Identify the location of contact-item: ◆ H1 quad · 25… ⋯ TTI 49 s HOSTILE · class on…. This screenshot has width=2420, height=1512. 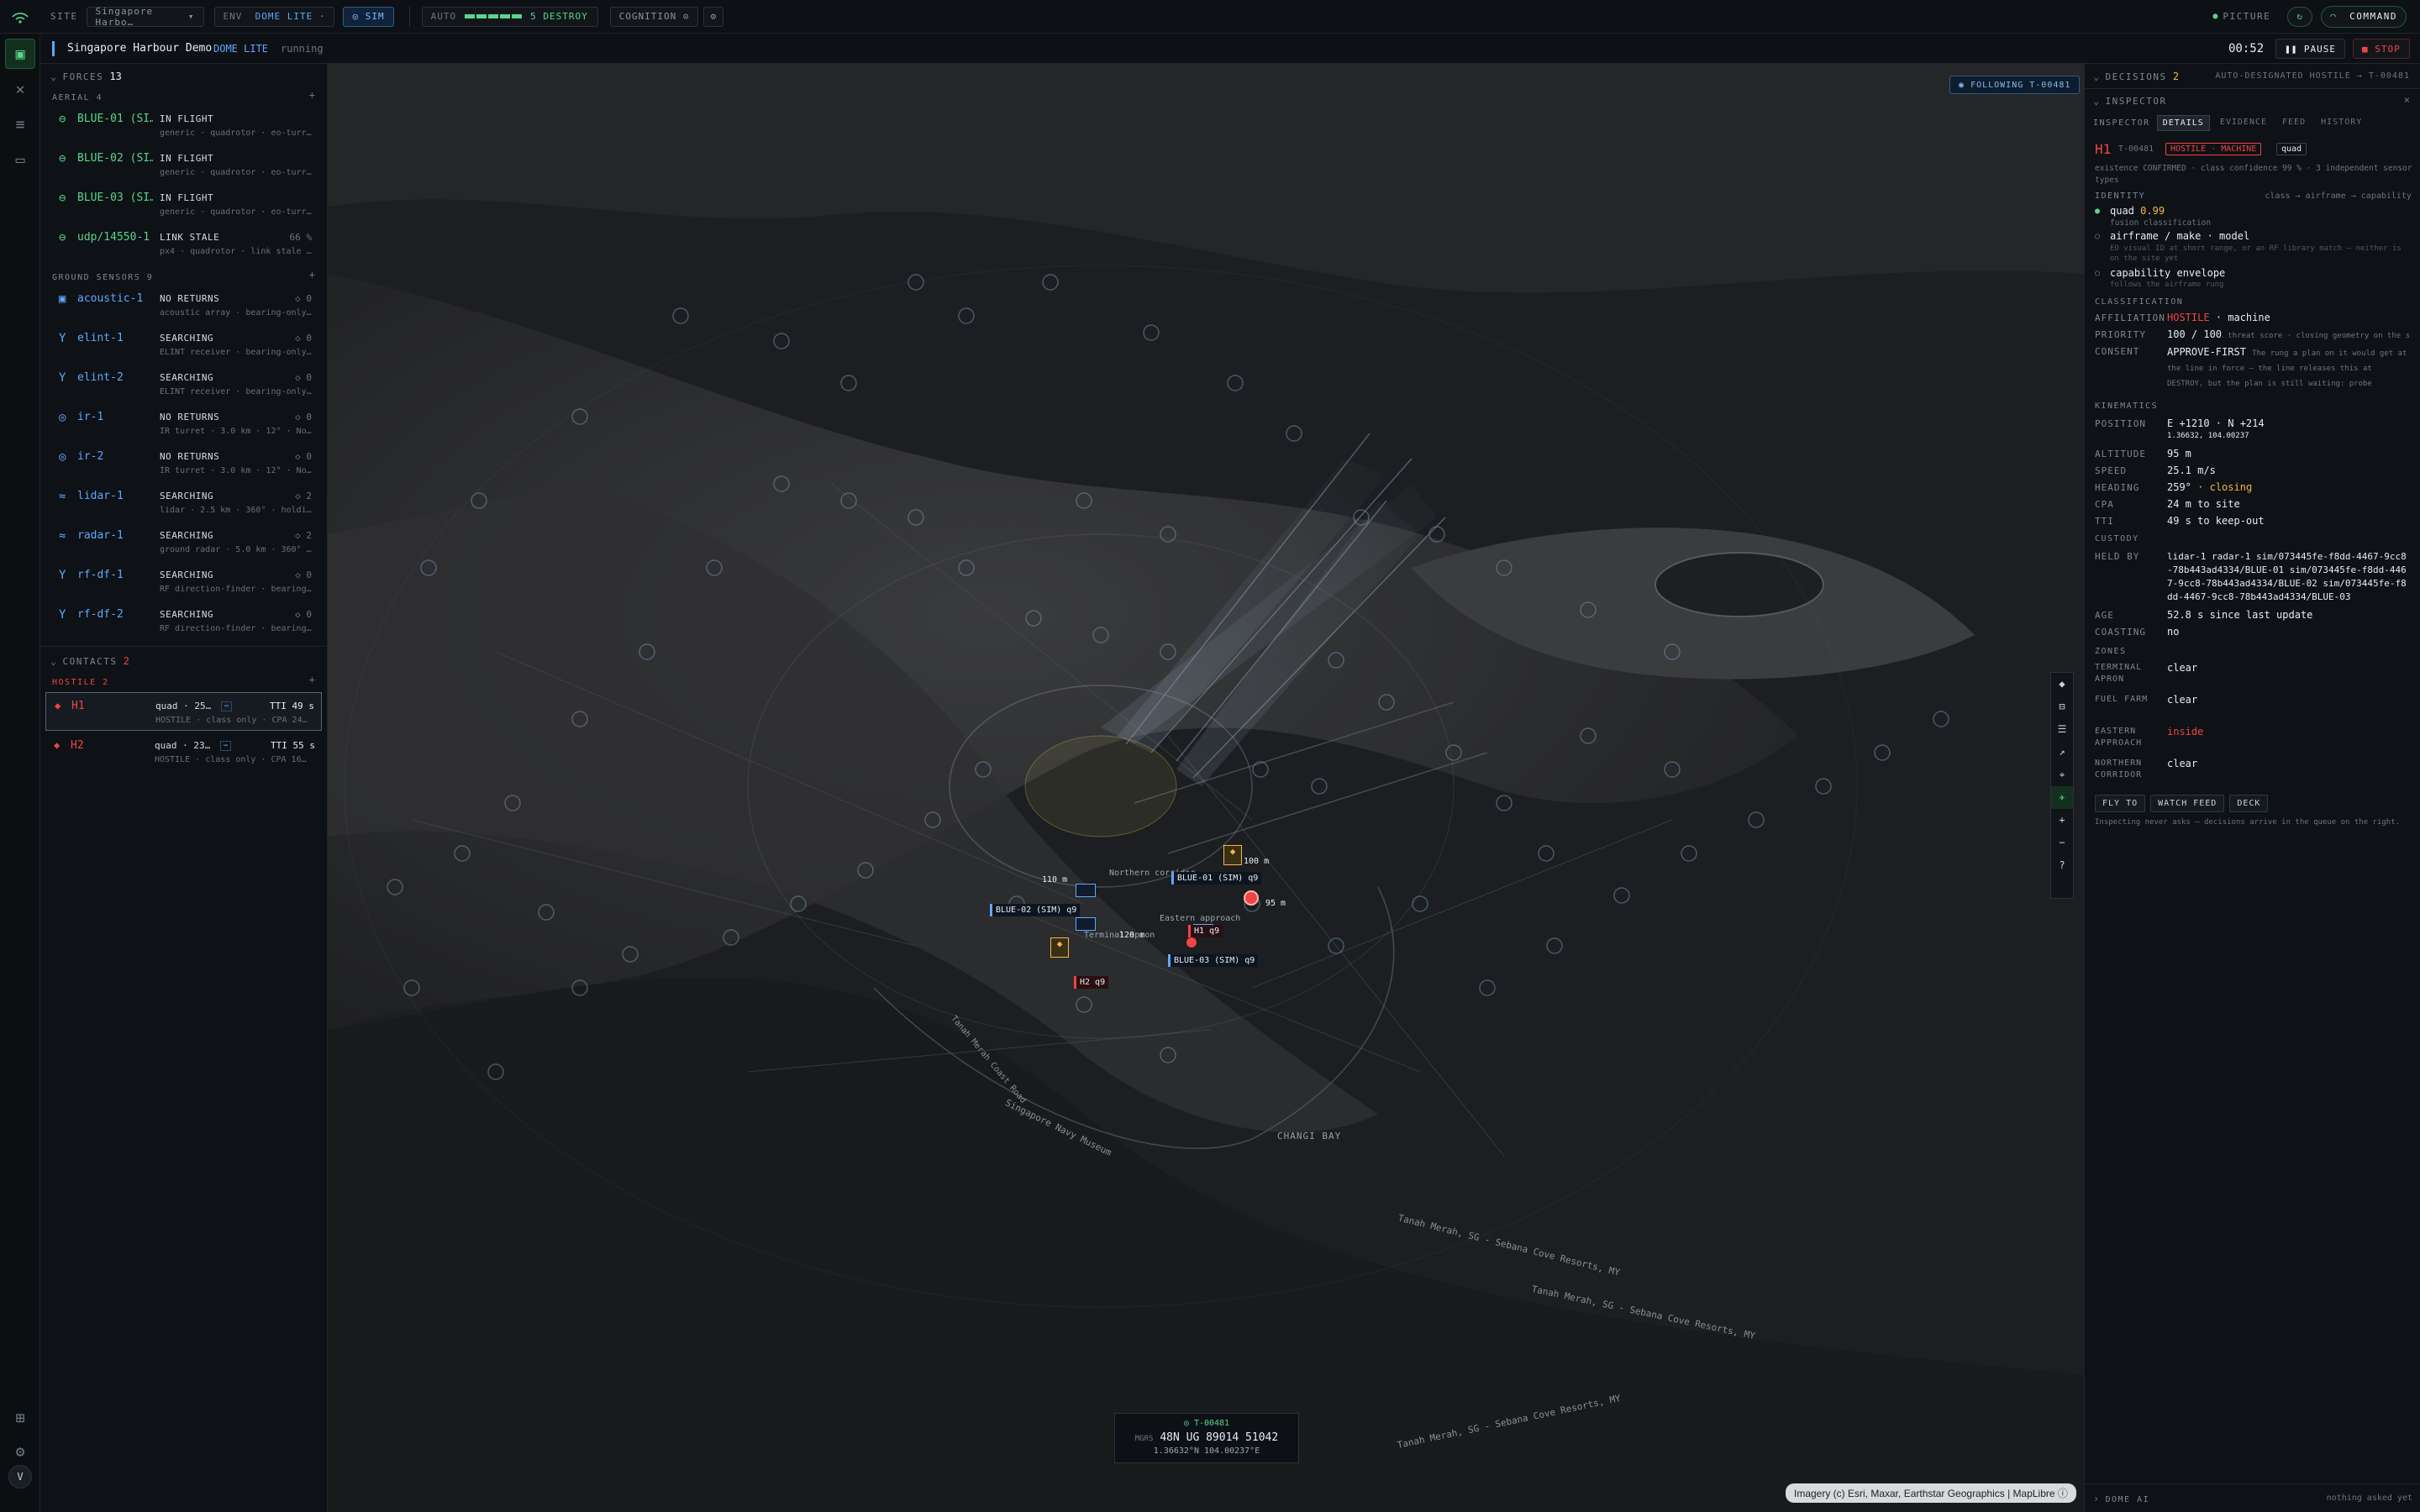
(183, 711).